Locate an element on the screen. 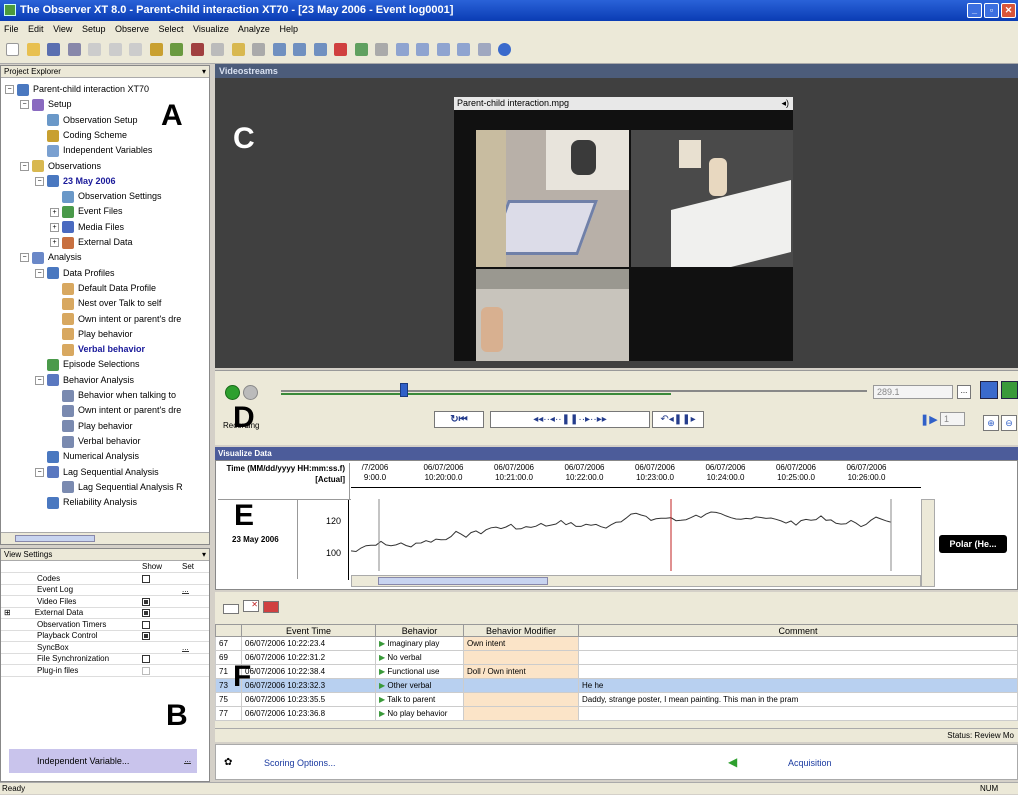 The width and height of the screenshot is (1018, 795). tree-item: Own intent or parent's dre is located at coordinates (115, 410).